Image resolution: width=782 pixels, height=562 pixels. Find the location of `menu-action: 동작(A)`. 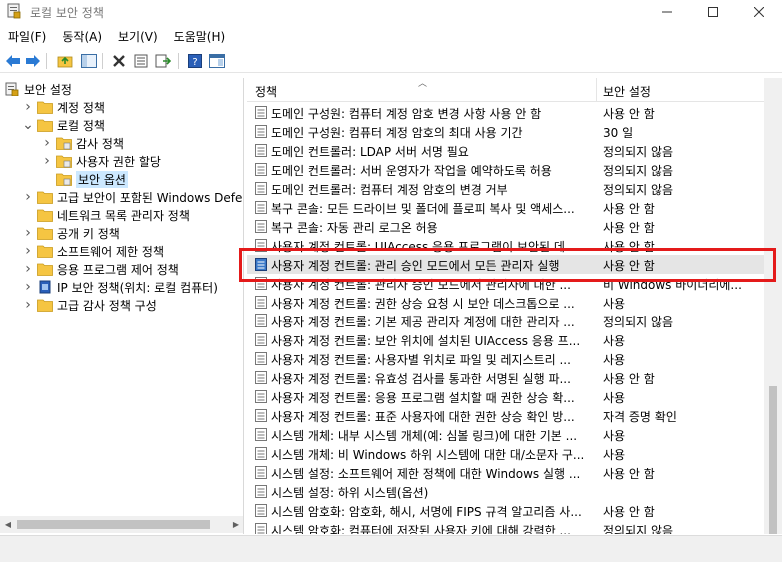

menu-action: 동작(A) is located at coordinates (82, 36).